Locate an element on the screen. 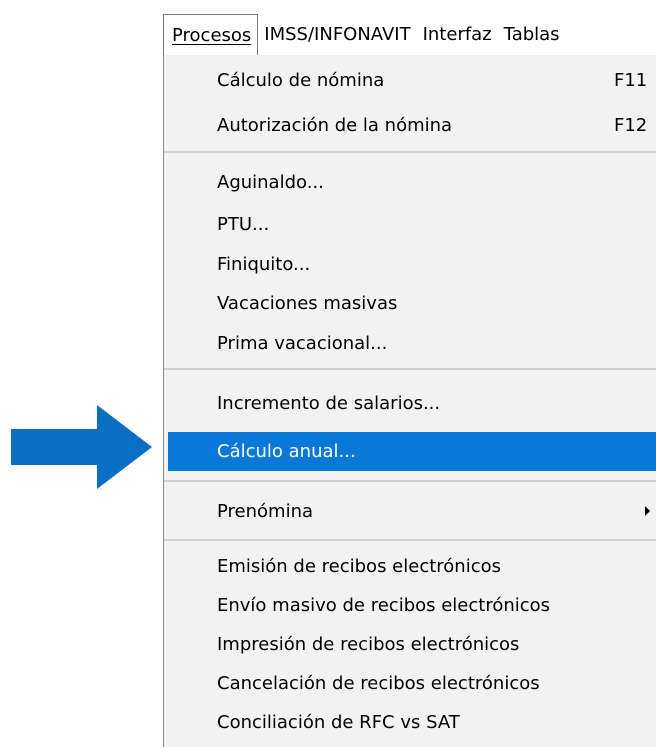  menu-item-label: Autorización de la nómina is located at coordinates (335, 125).